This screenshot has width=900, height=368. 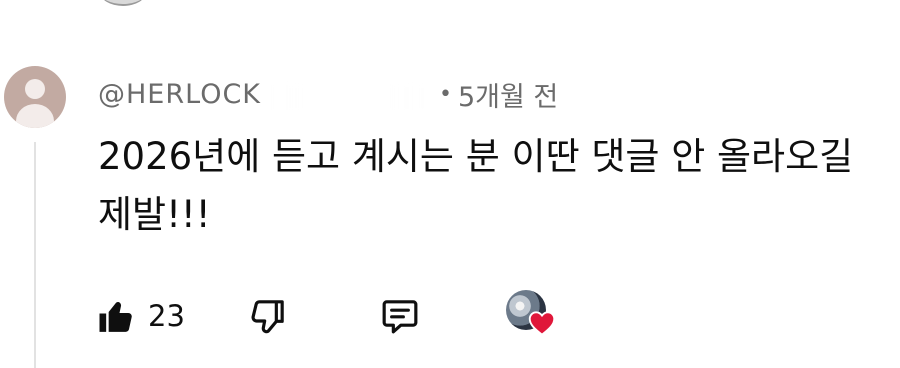 I want to click on avatar-head-shape, so click(x=35, y=89).